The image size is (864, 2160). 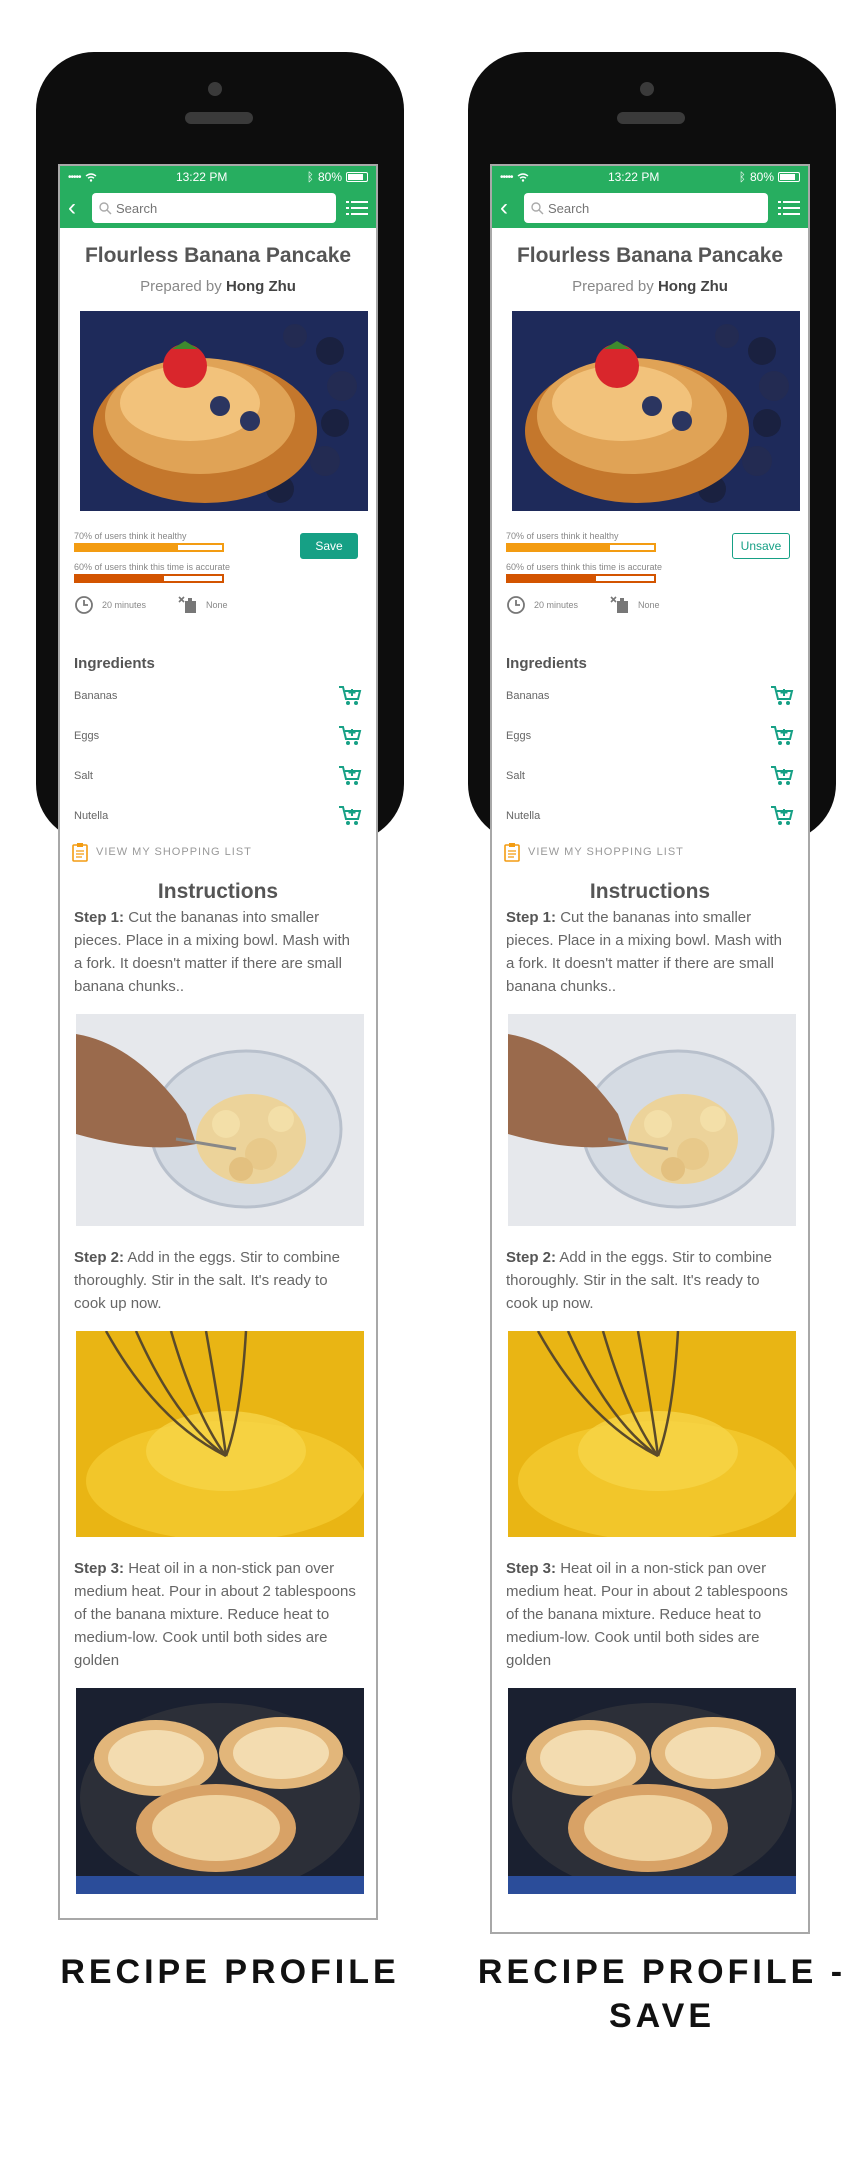 I want to click on prepared-by: Prepared by Hong Zhu, so click(x=650, y=286).